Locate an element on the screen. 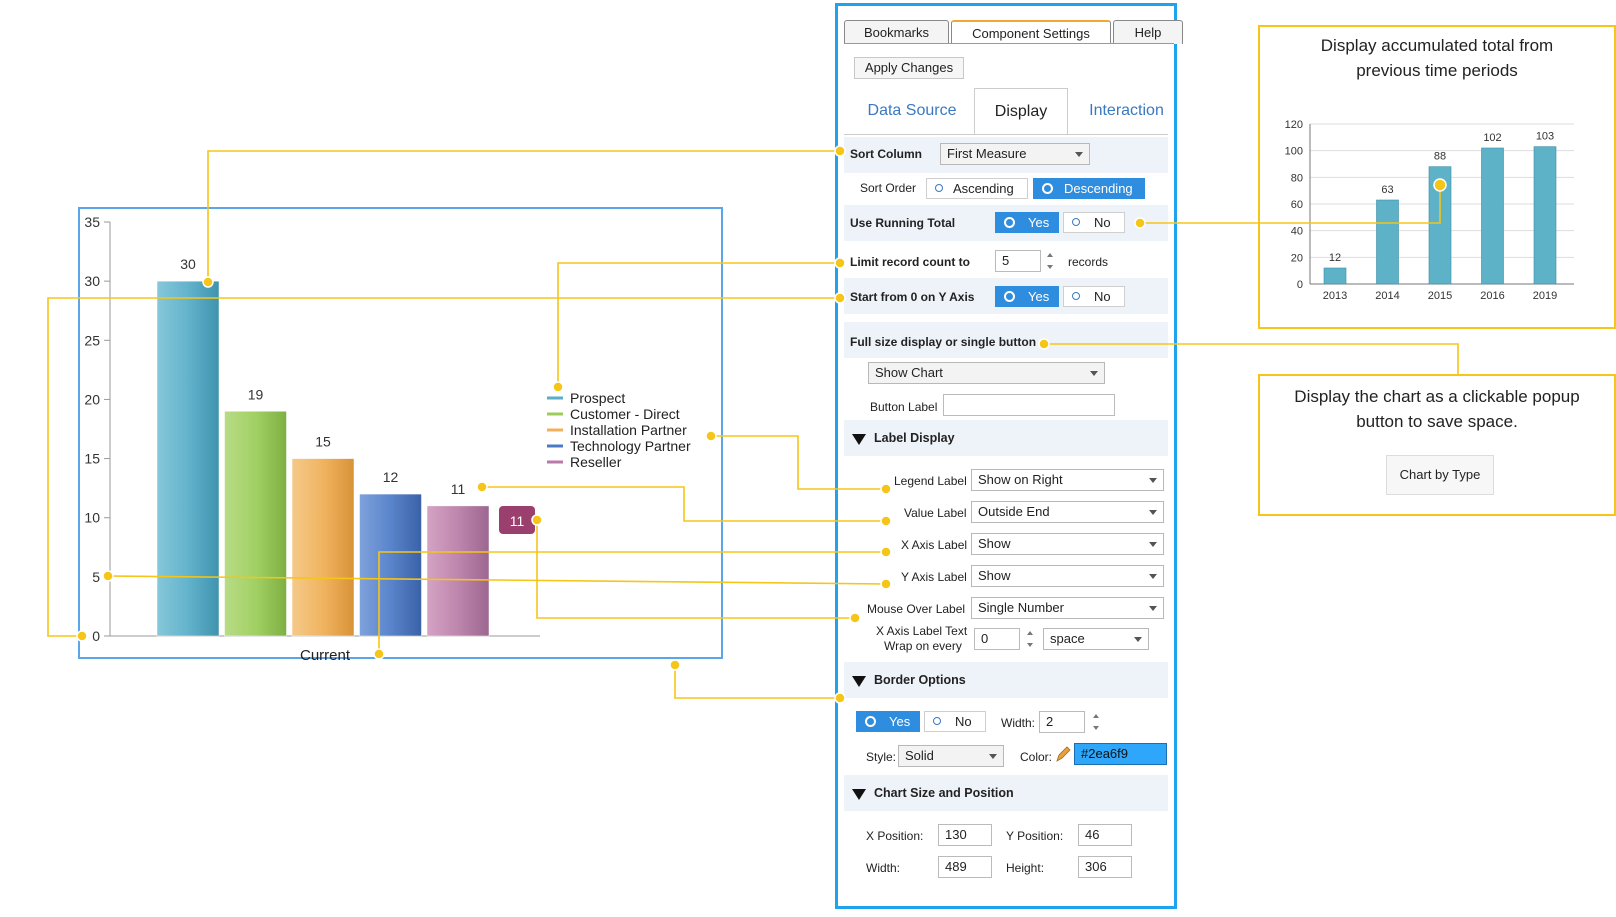 This screenshot has height=917, width=1616. connector-y-axis is located at coordinates (497, 580).